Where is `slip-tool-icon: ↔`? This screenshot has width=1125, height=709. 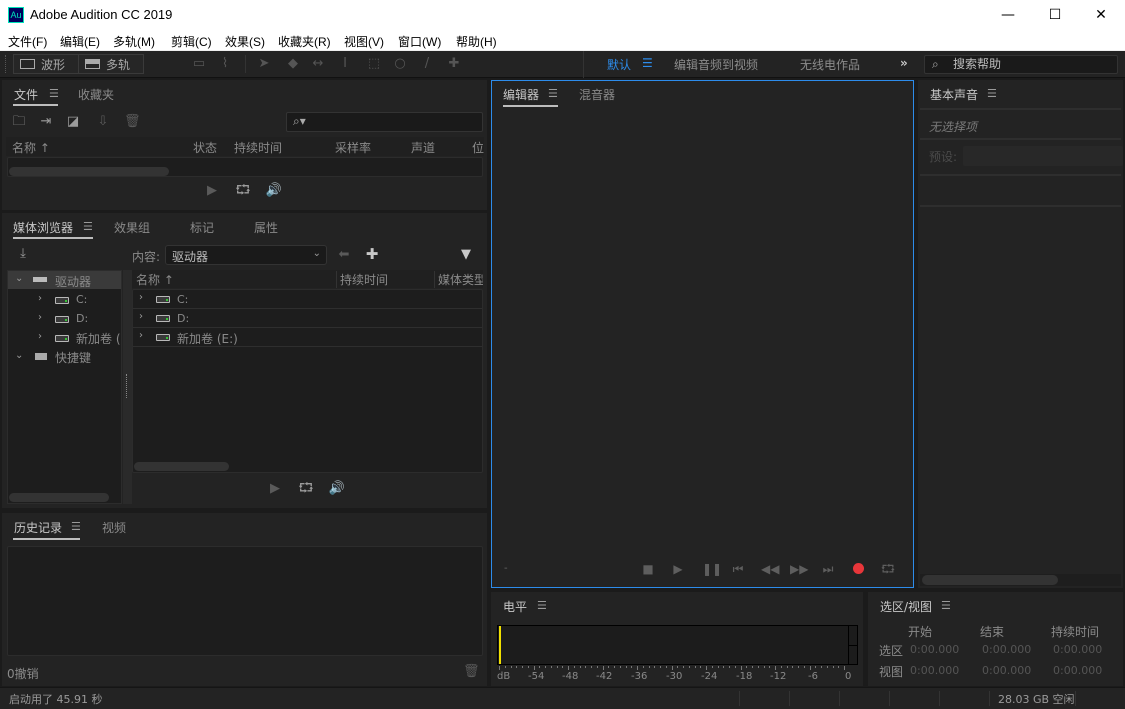
slip-tool-icon: ↔ is located at coordinates (318, 64).